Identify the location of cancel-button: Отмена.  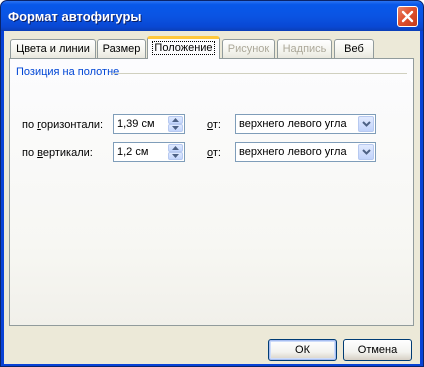
(377, 350).